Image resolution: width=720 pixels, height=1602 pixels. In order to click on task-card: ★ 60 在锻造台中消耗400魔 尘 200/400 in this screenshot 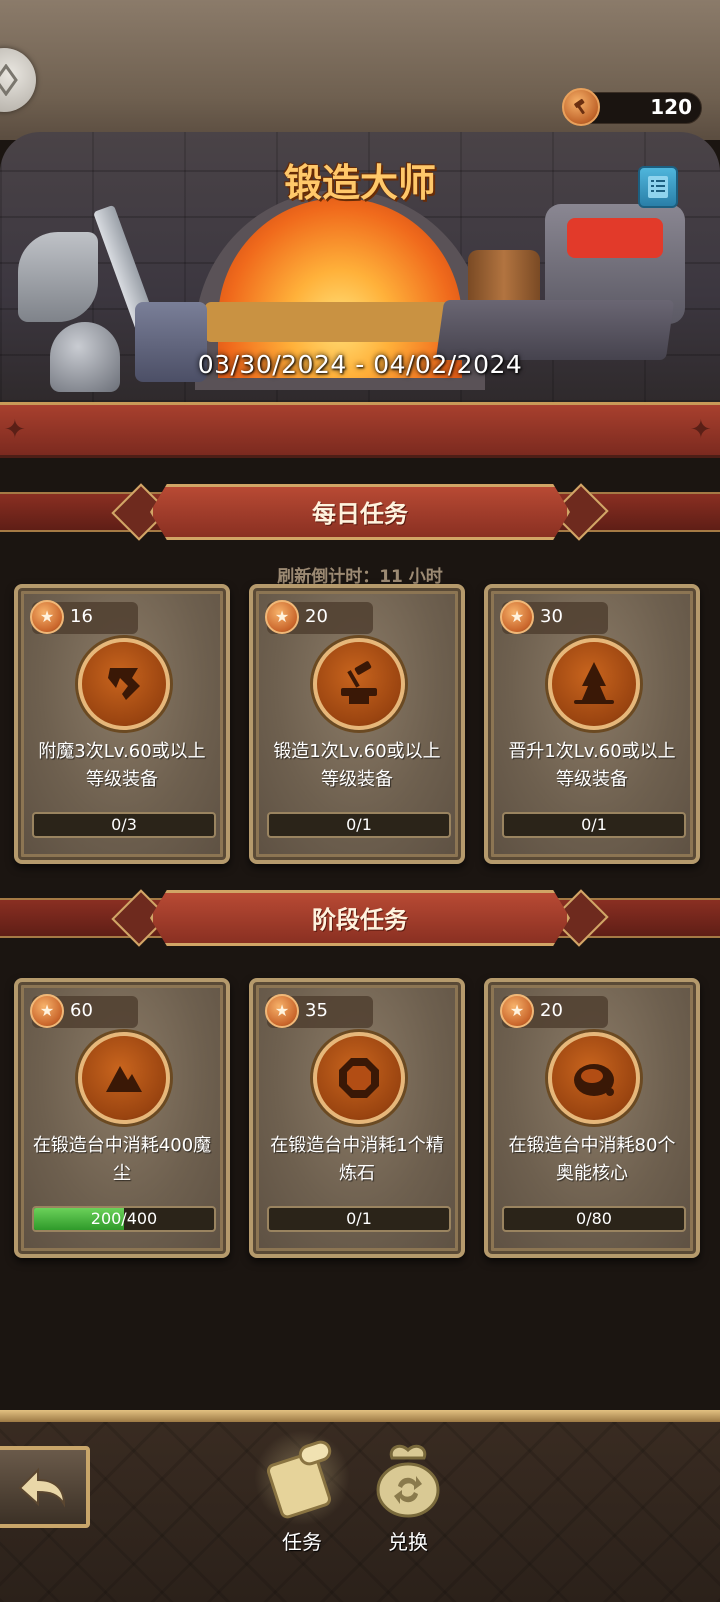, I will do `click(122, 1118)`.